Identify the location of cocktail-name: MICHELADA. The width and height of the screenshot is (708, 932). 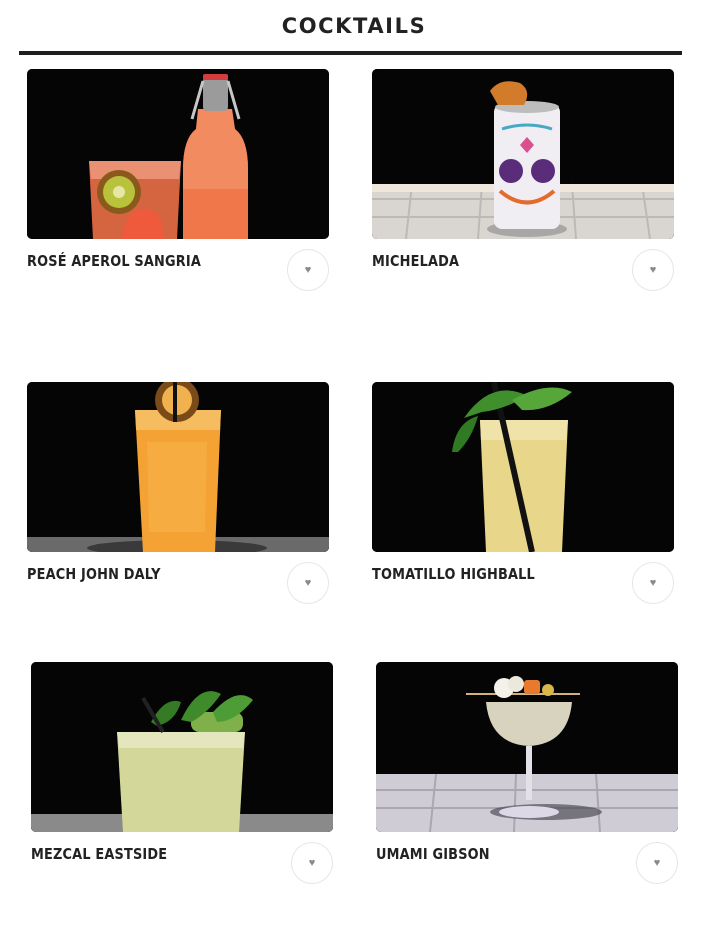
(416, 261).